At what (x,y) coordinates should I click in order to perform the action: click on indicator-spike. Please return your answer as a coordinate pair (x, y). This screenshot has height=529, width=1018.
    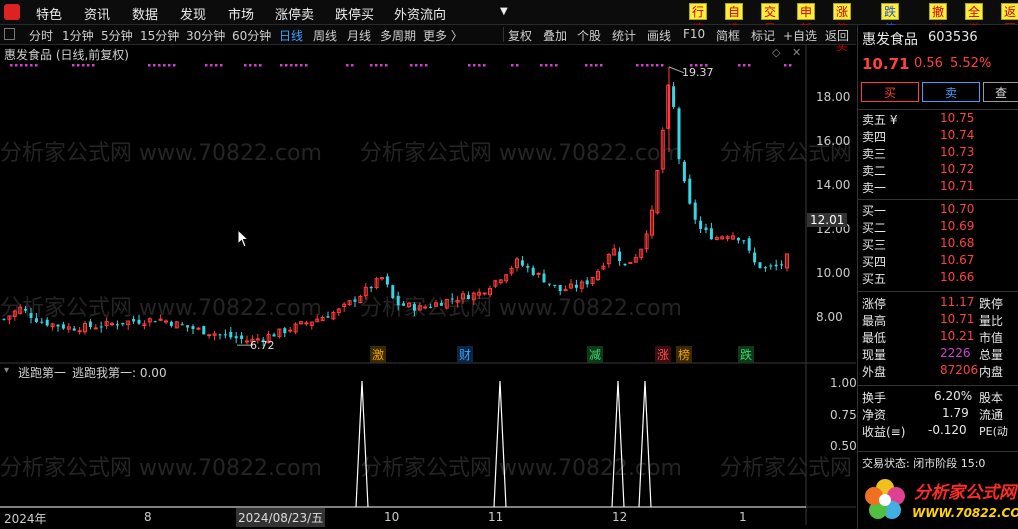
    Looking at the image, I should click on (645, 444).